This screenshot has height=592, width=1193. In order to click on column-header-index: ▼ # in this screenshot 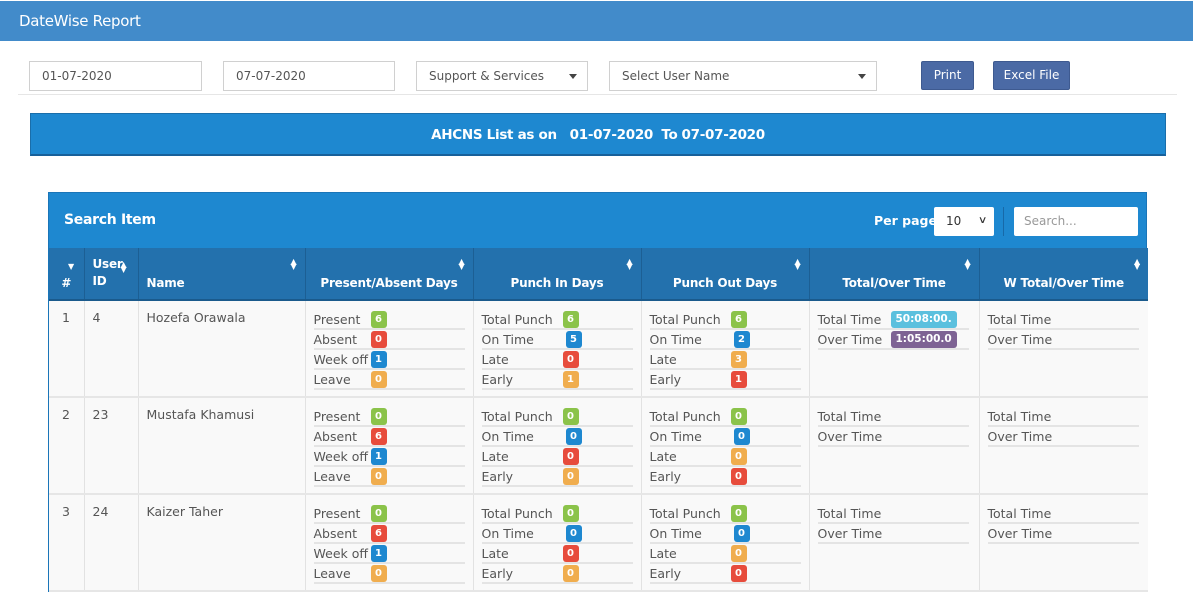, I will do `click(67, 274)`.